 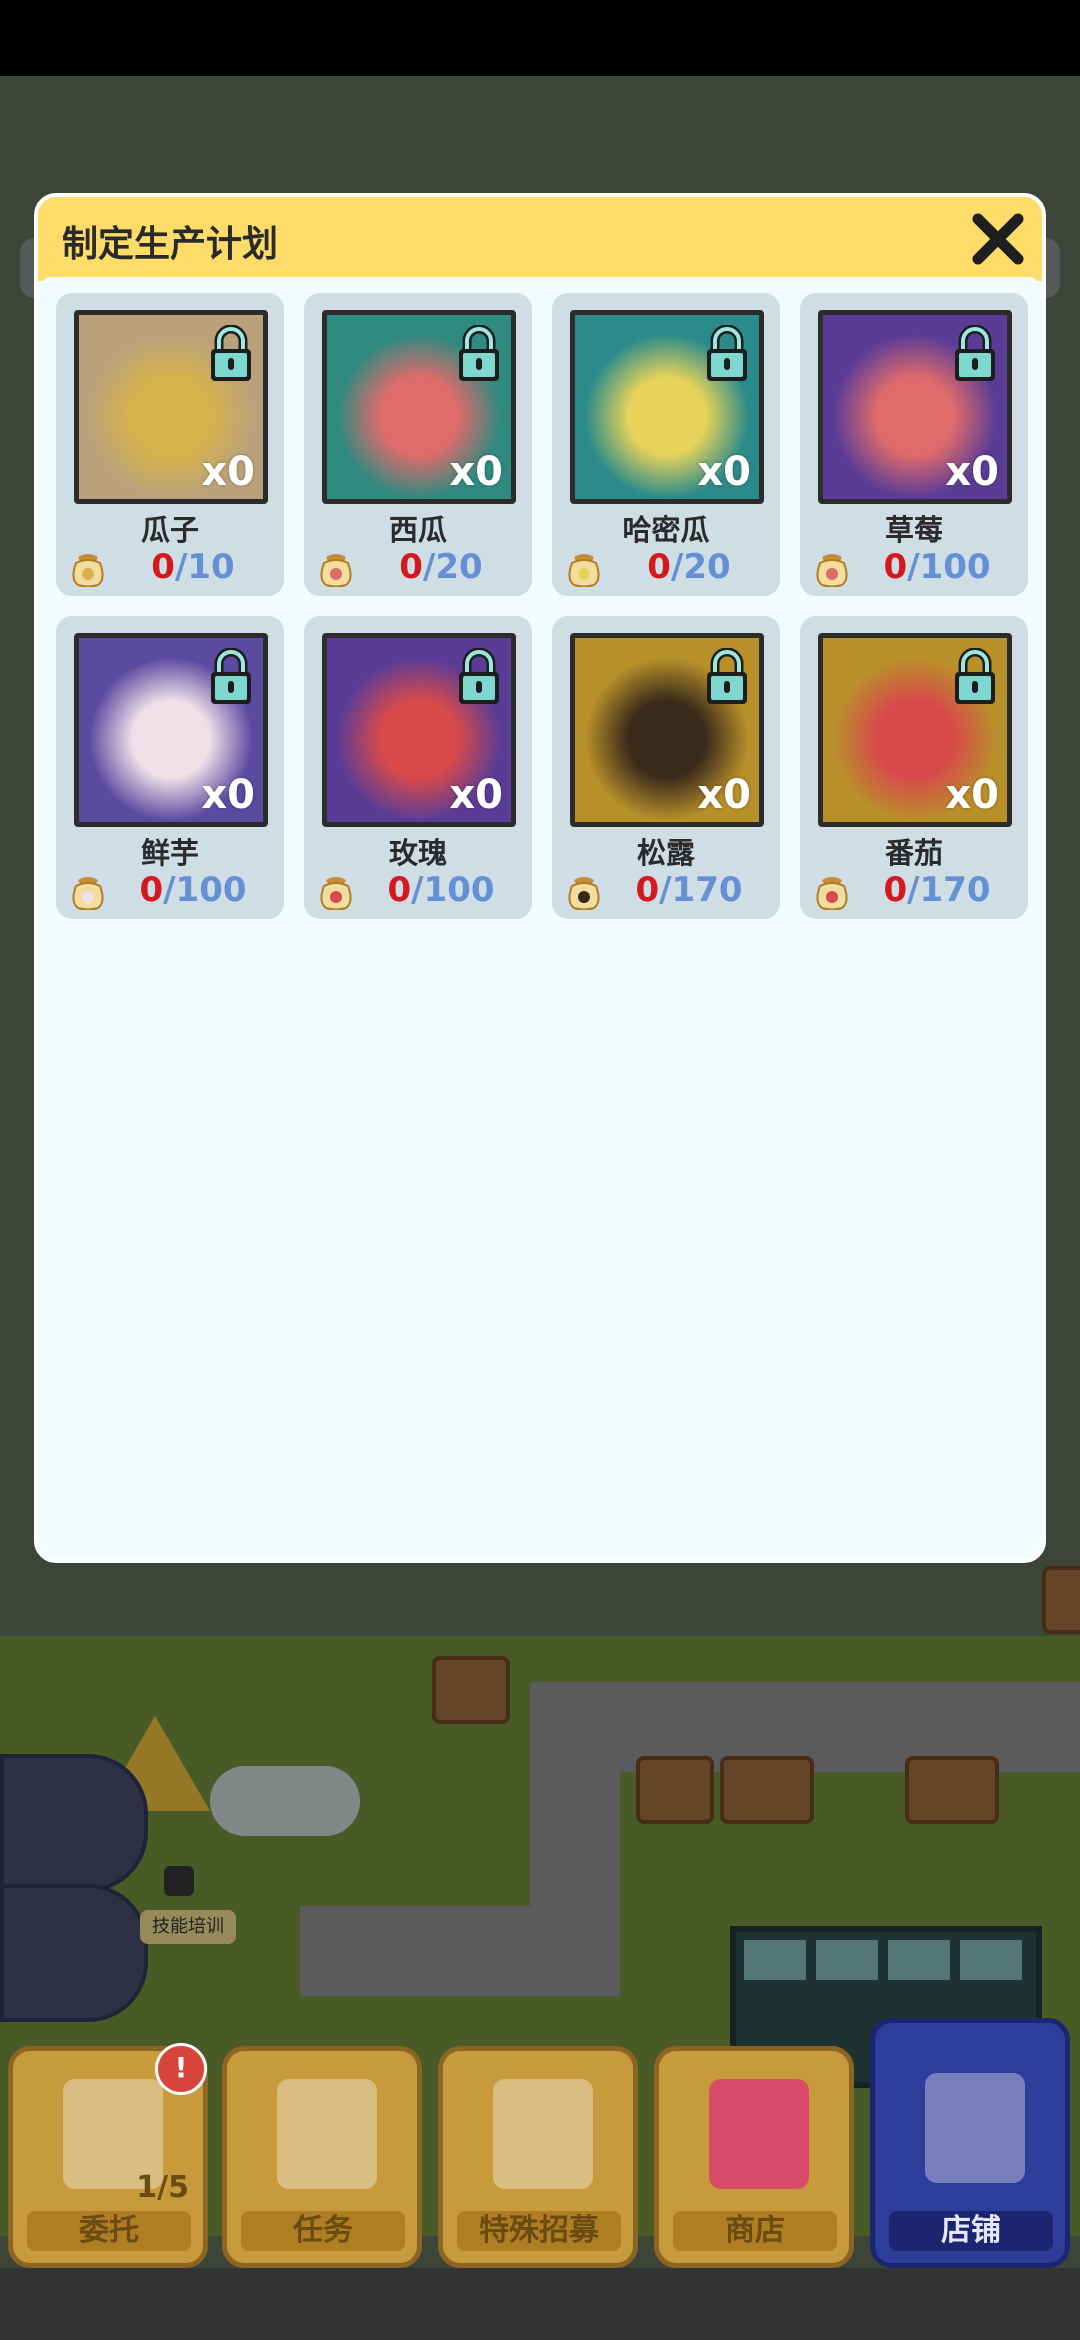 I want to click on item-name: 鲜芋, so click(x=169, y=853).